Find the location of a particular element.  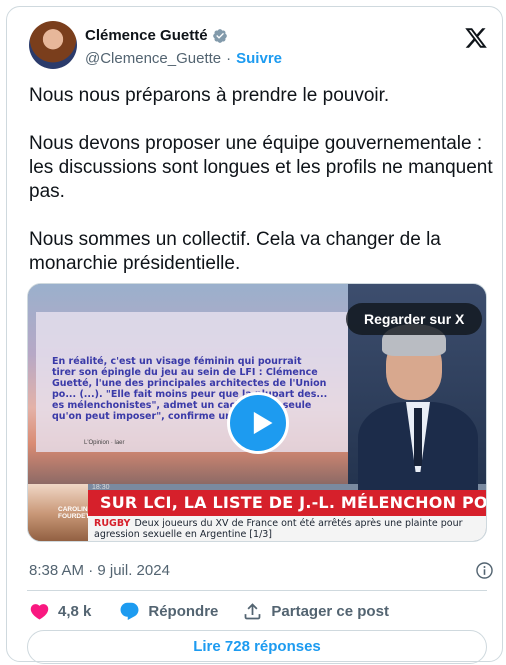

avatar is located at coordinates (53, 45).